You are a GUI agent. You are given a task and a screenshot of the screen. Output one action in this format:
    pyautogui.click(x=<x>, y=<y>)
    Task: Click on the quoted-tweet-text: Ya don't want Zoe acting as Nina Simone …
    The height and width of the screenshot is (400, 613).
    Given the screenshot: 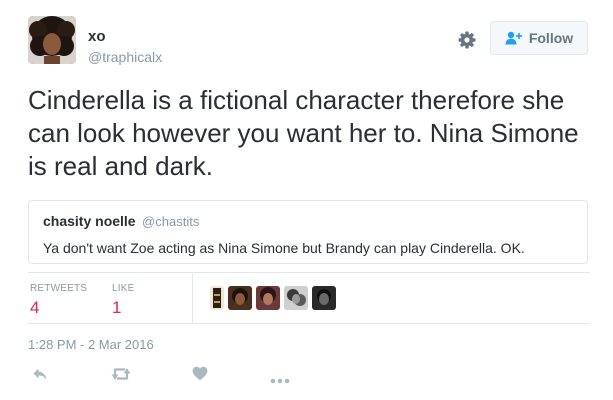 What is the action you would take?
    pyautogui.click(x=284, y=248)
    